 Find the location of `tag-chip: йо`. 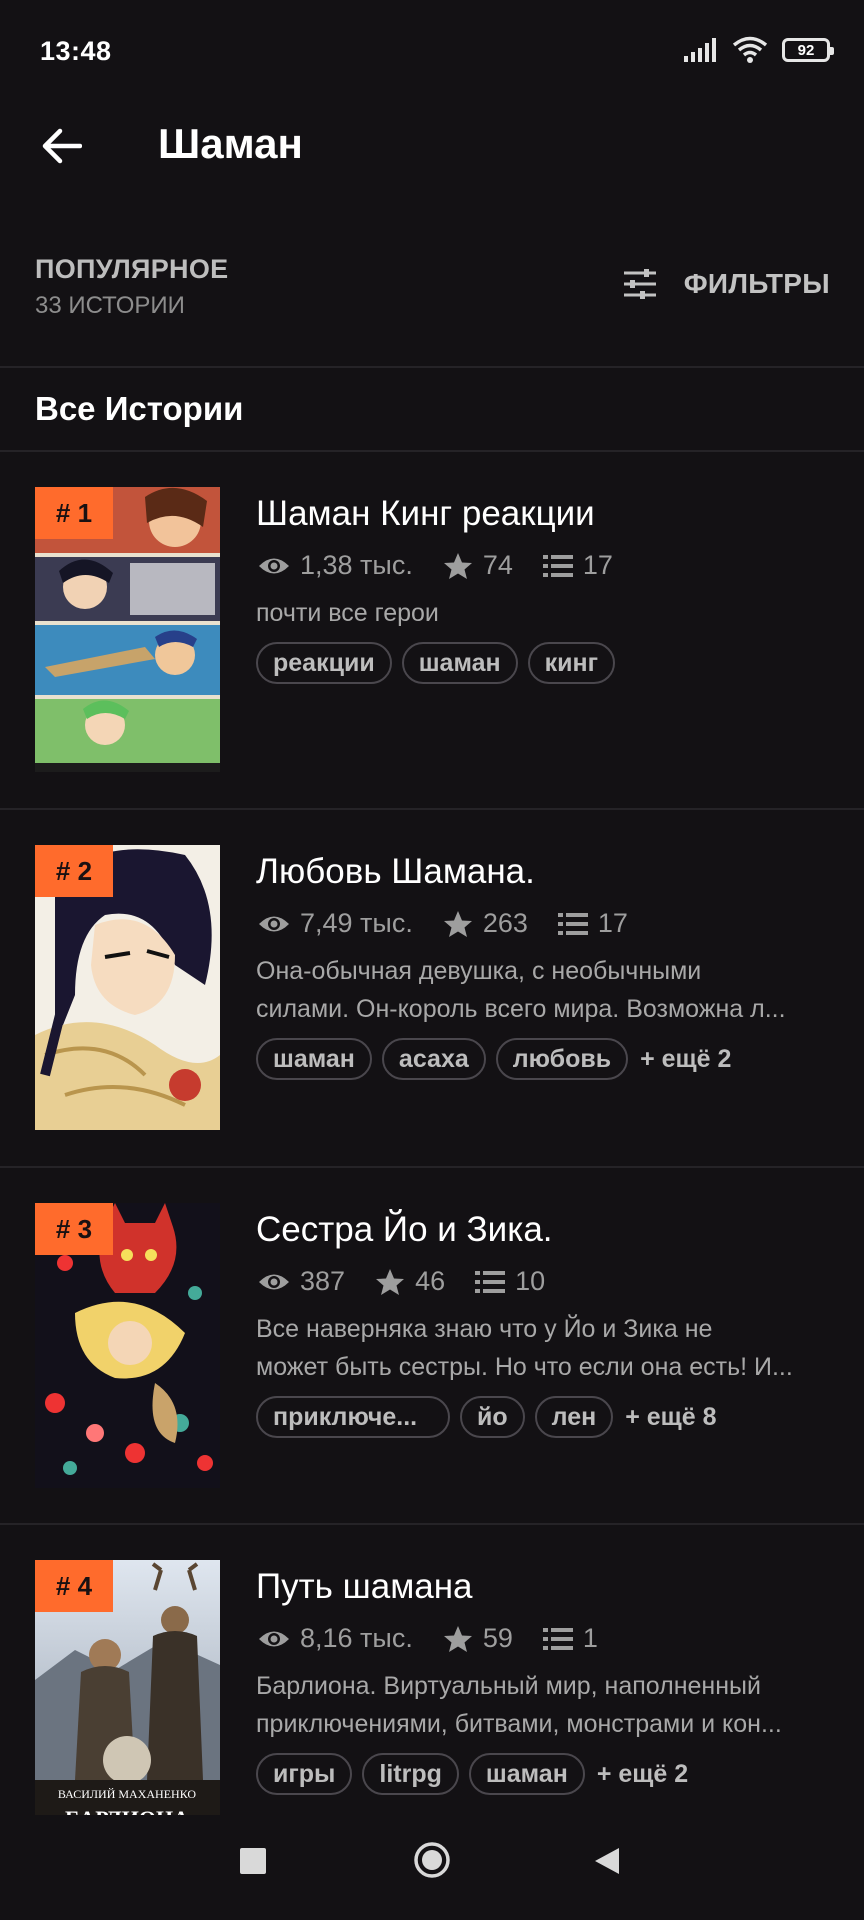

tag-chip: йо is located at coordinates (492, 1417).